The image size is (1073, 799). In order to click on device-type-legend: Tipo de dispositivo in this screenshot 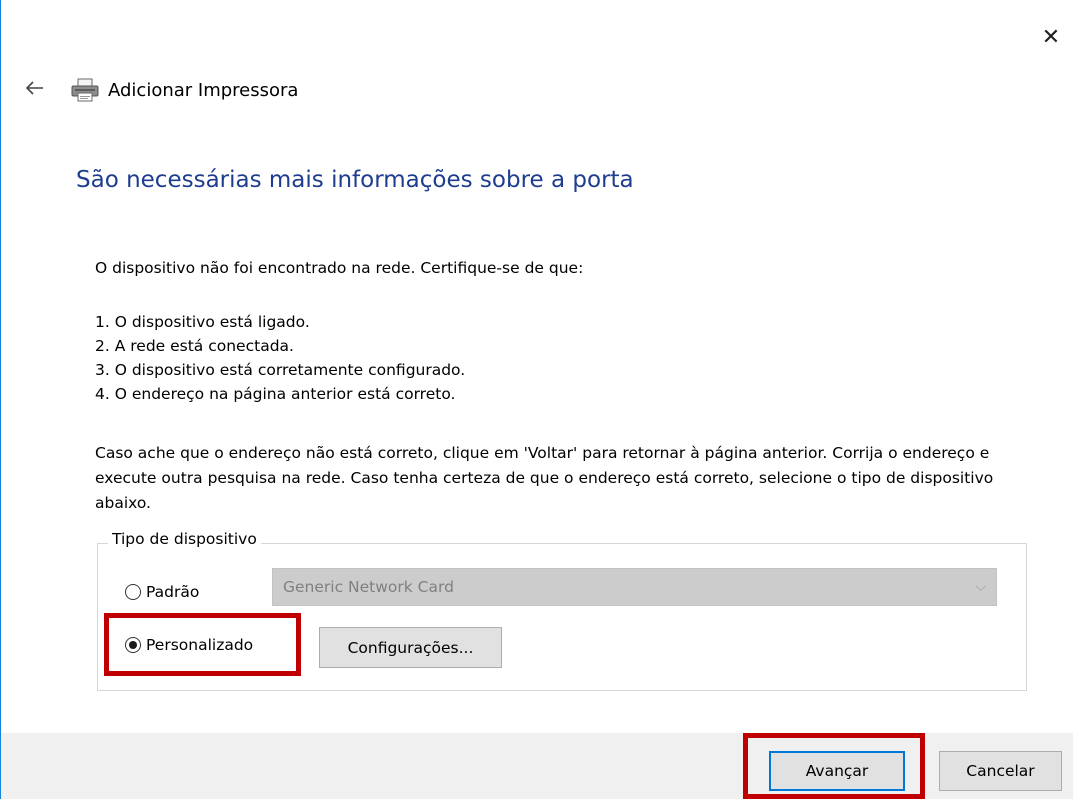, I will do `click(184, 539)`.